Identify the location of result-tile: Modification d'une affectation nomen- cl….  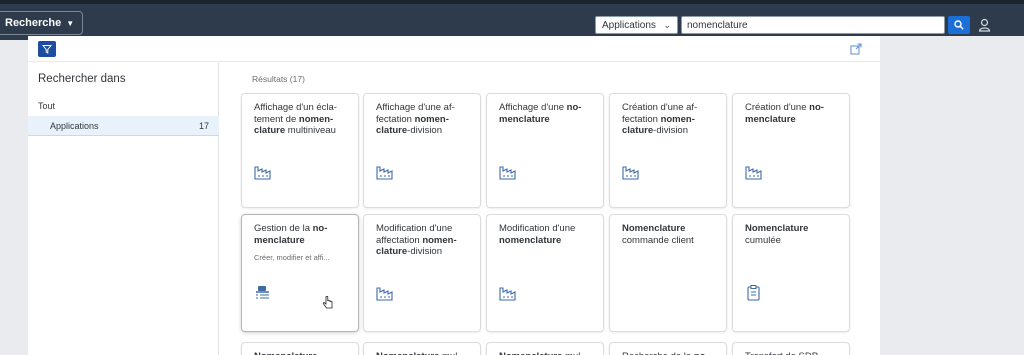
(422, 273).